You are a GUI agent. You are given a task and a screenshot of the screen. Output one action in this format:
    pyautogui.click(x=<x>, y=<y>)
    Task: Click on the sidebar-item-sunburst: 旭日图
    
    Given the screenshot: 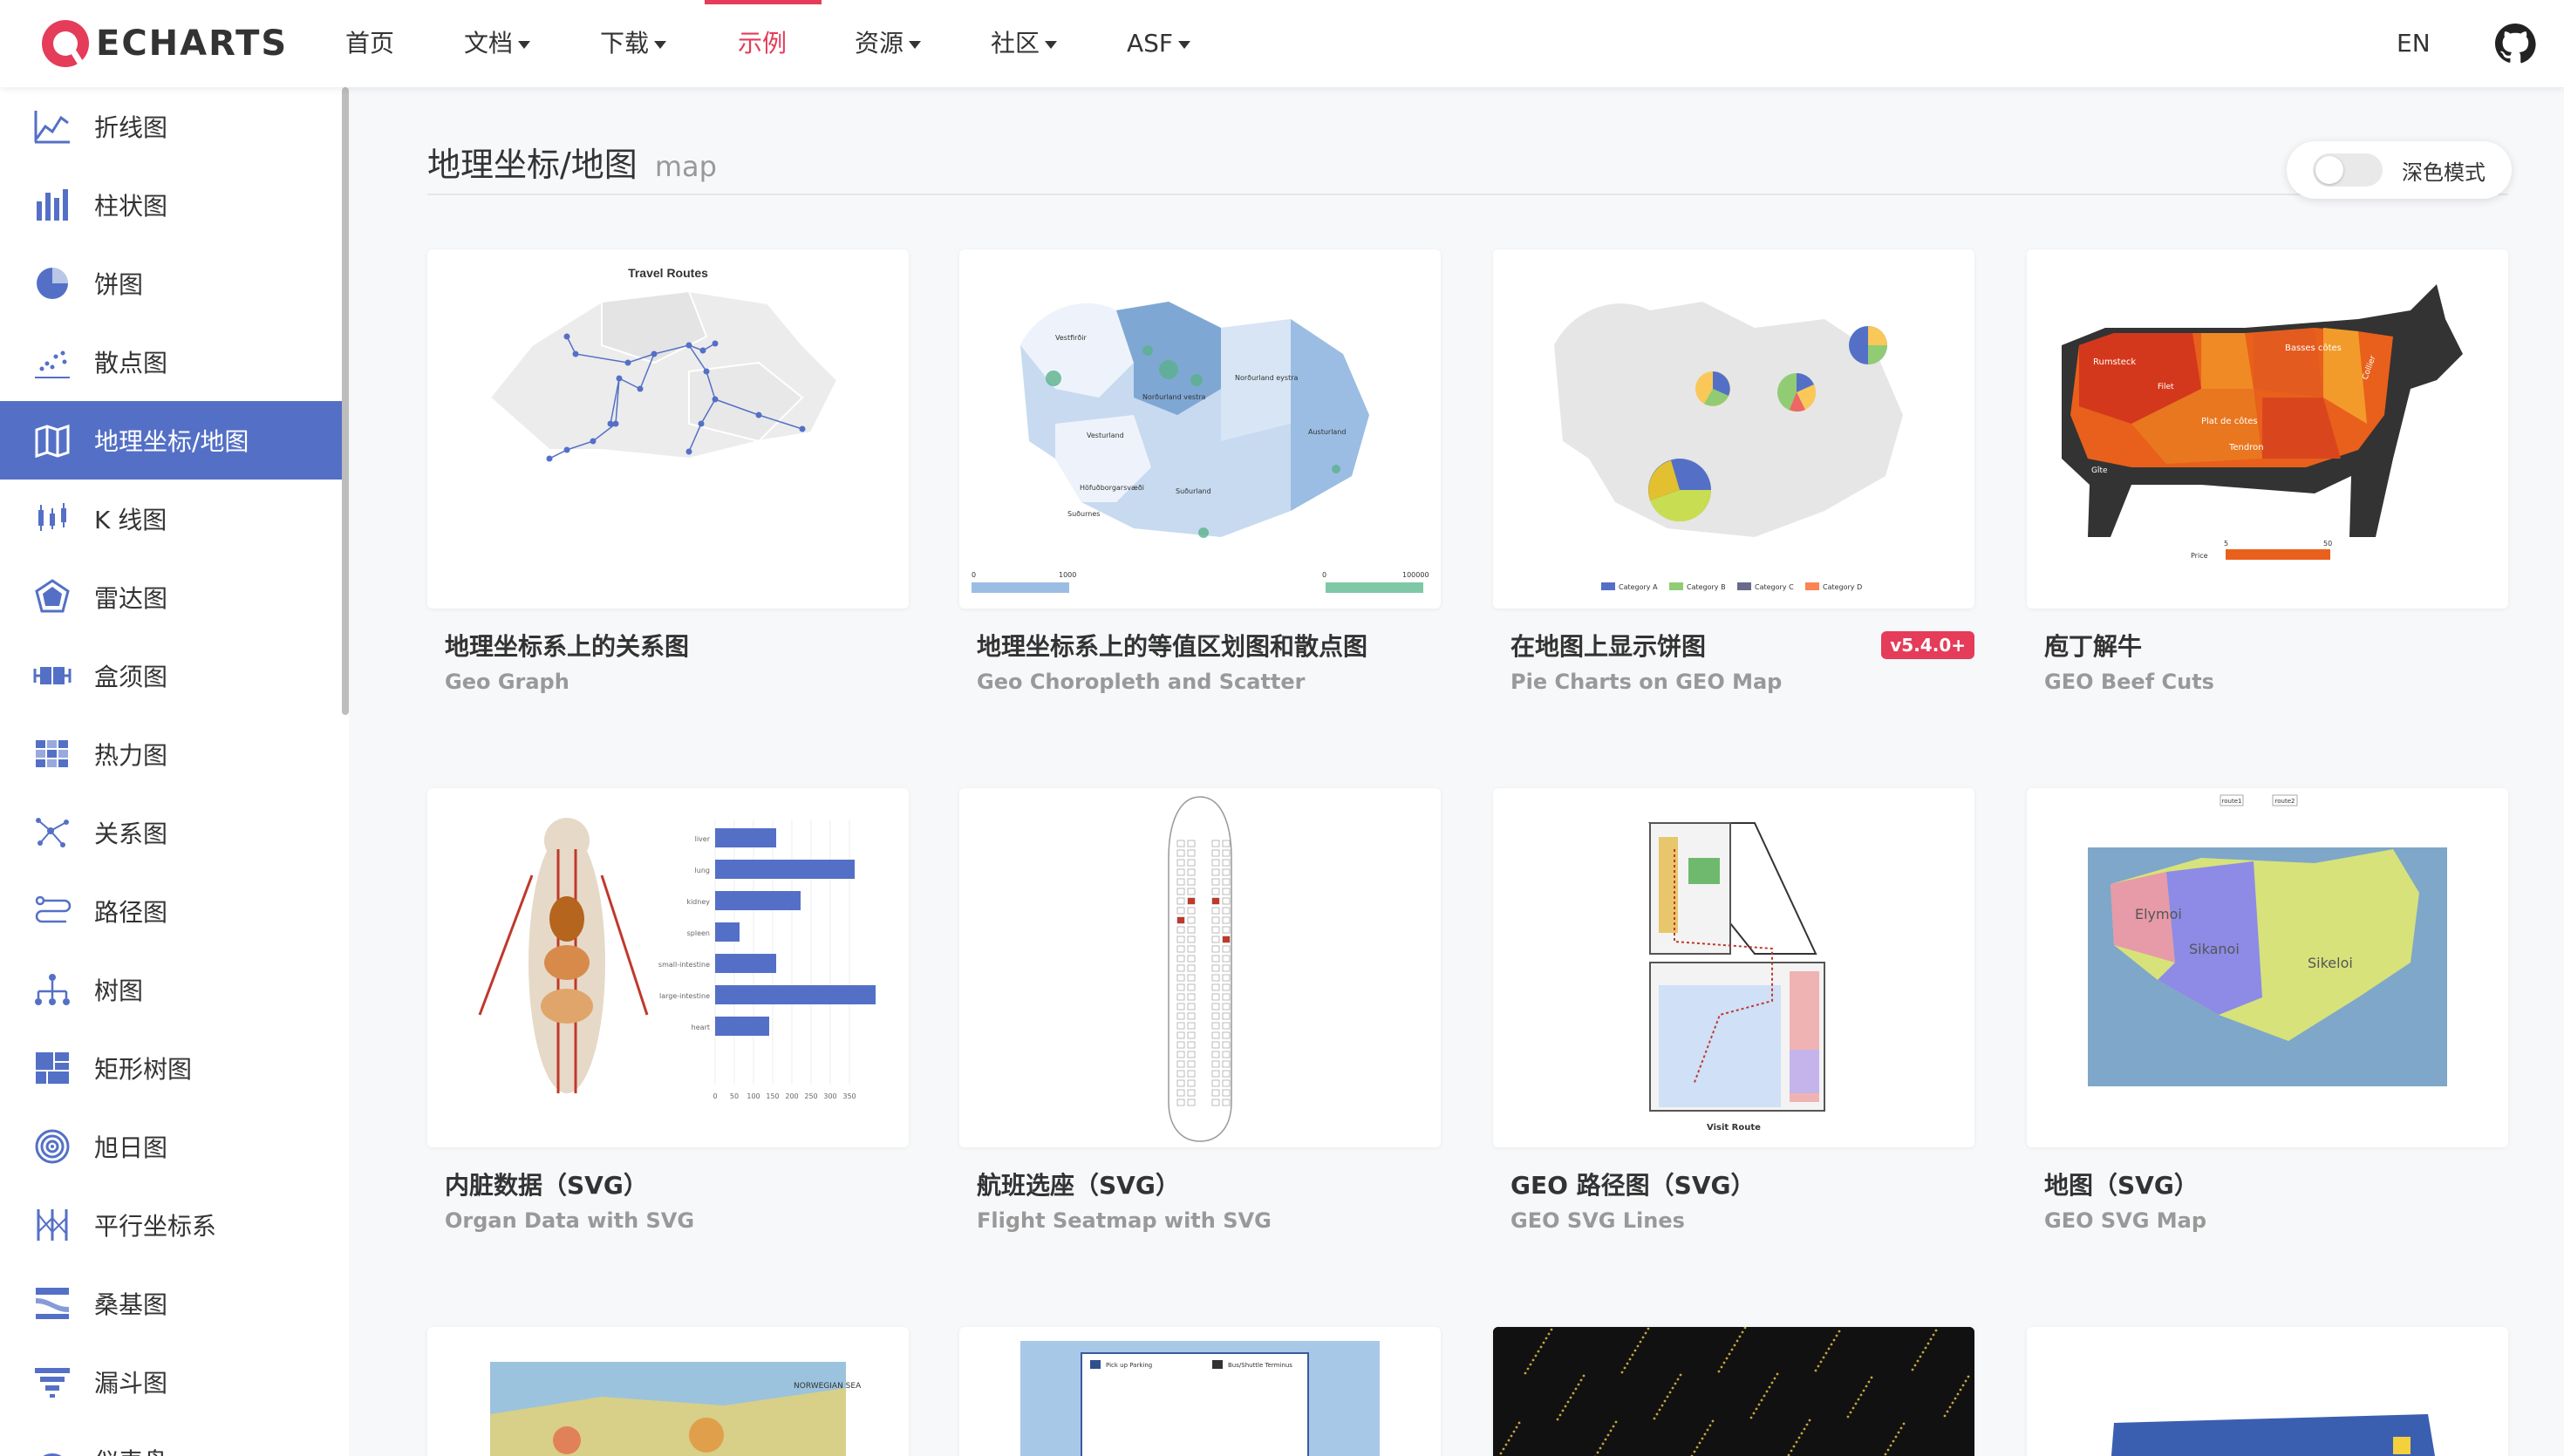 What is the action you would take?
    pyautogui.click(x=171, y=1146)
    